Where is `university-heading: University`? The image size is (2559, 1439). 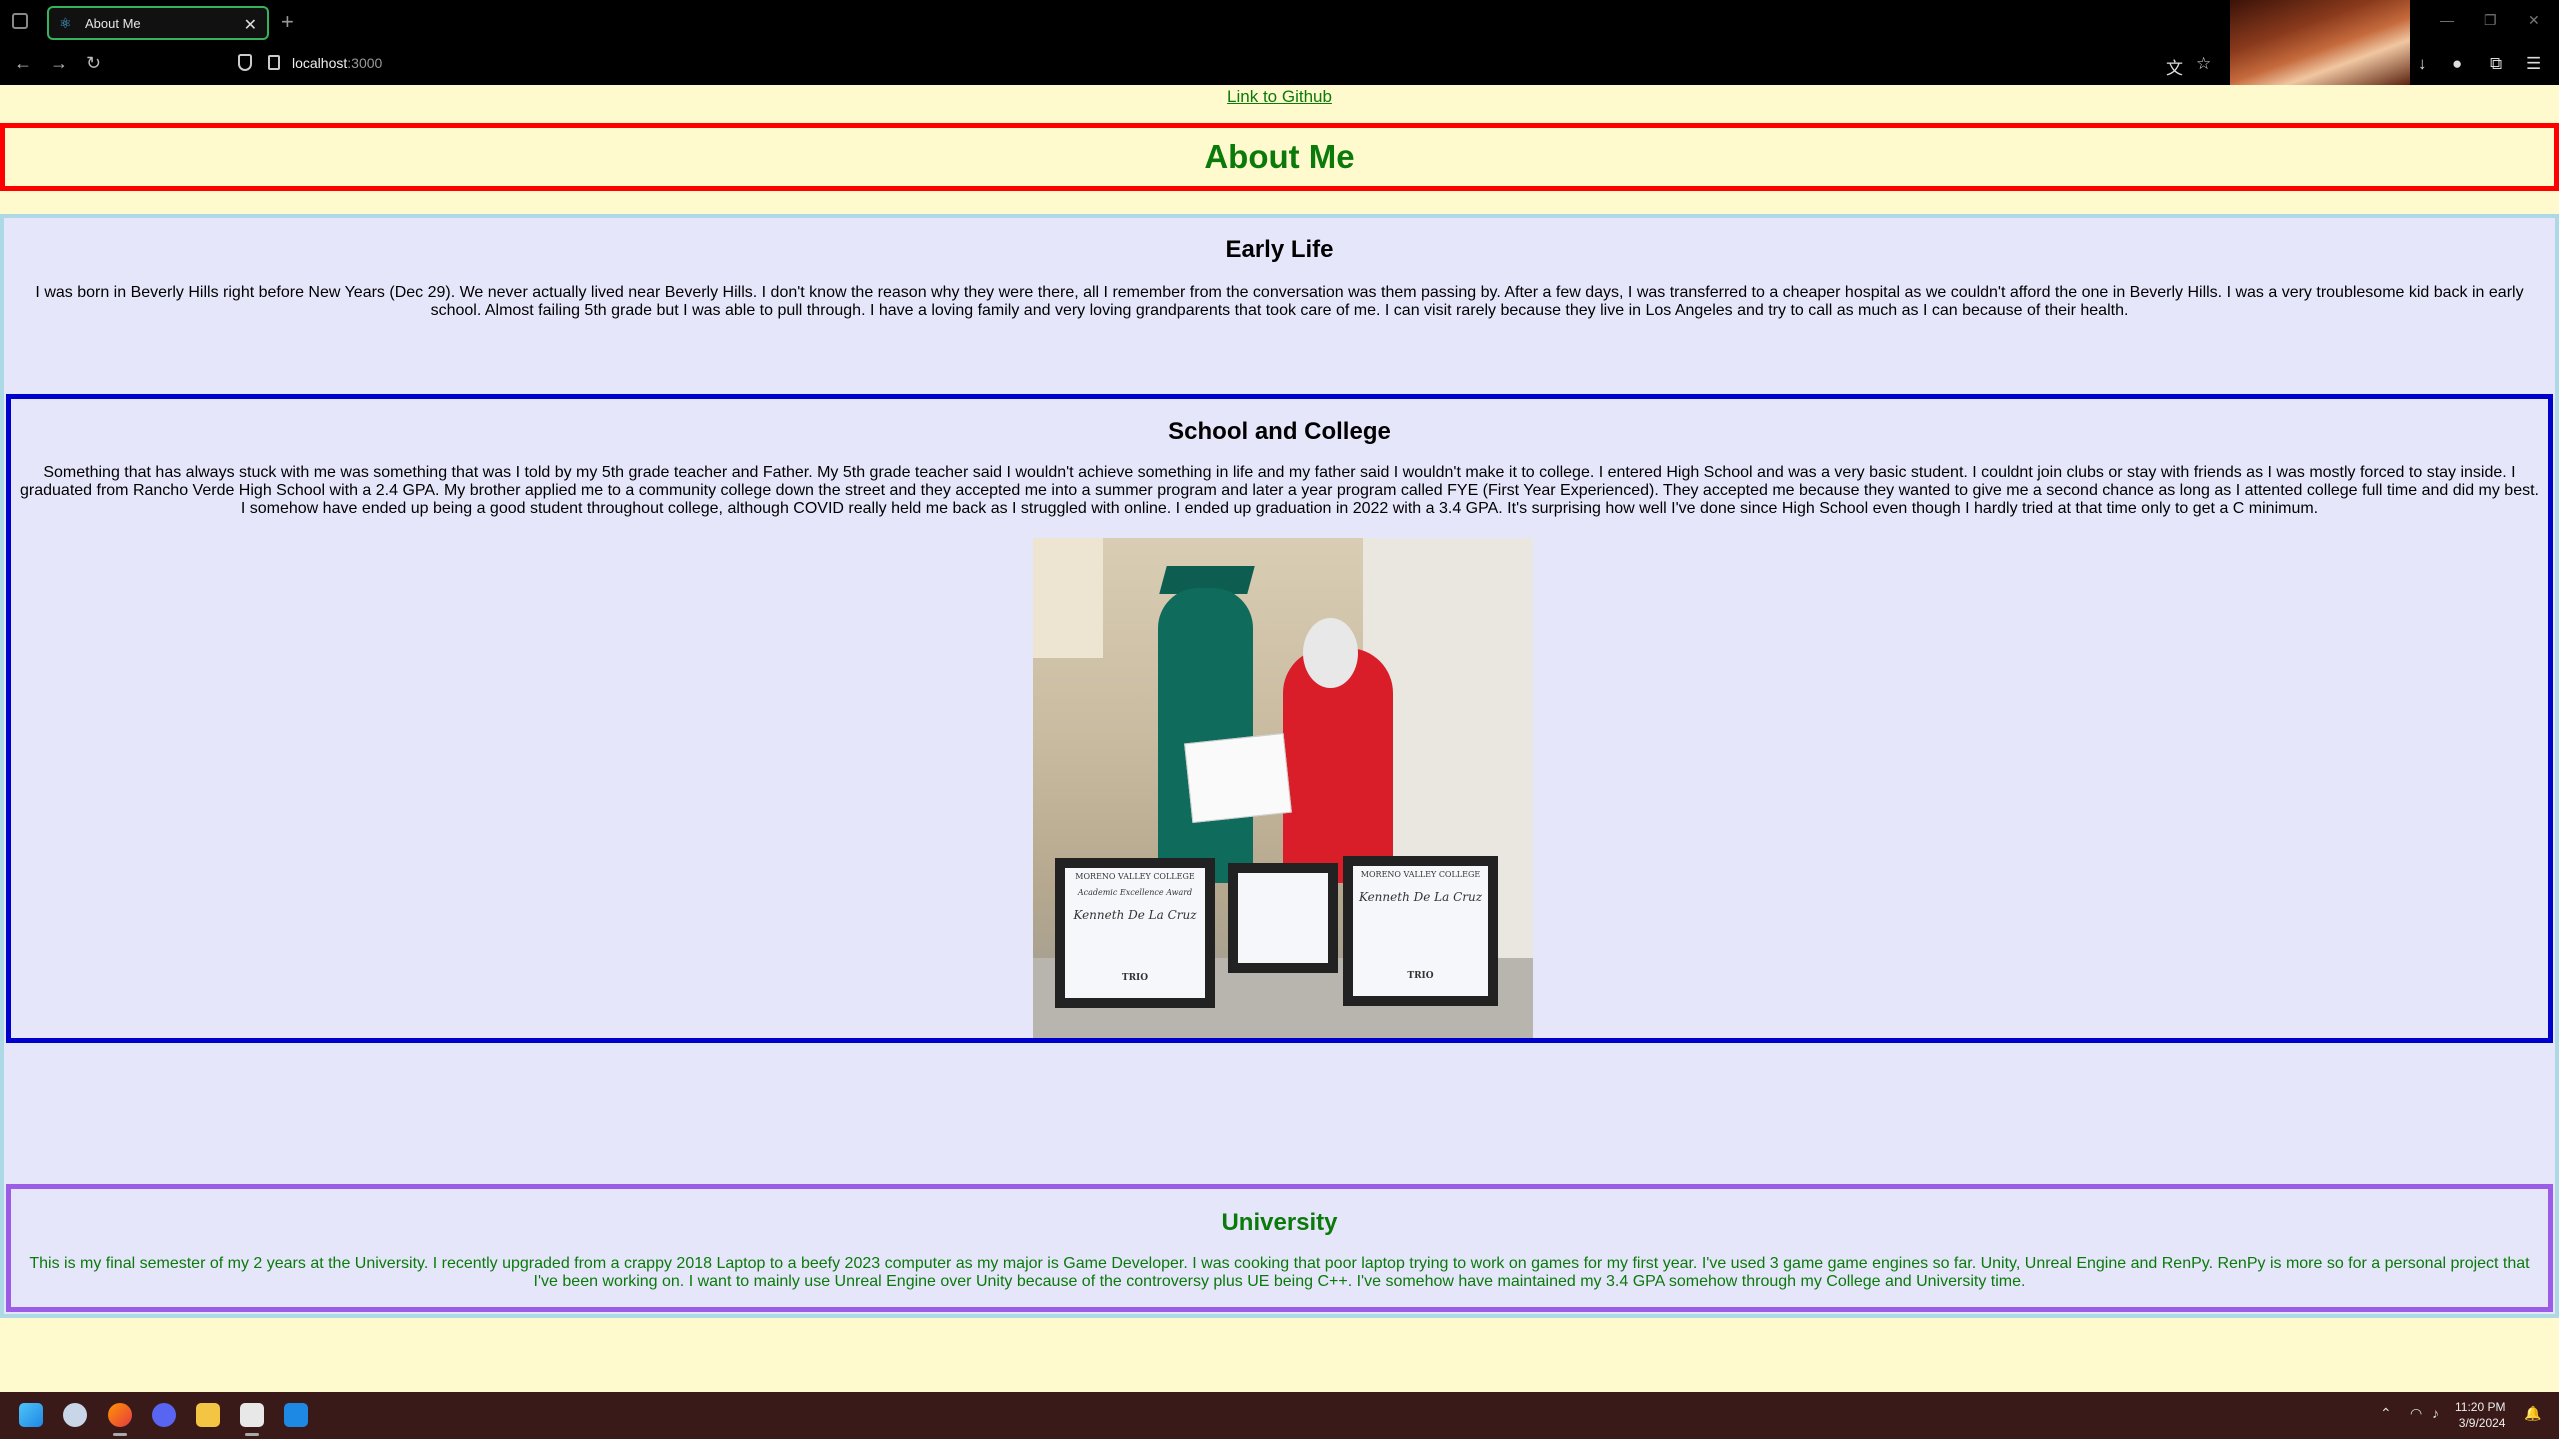
university-heading: University is located at coordinates (1279, 1222).